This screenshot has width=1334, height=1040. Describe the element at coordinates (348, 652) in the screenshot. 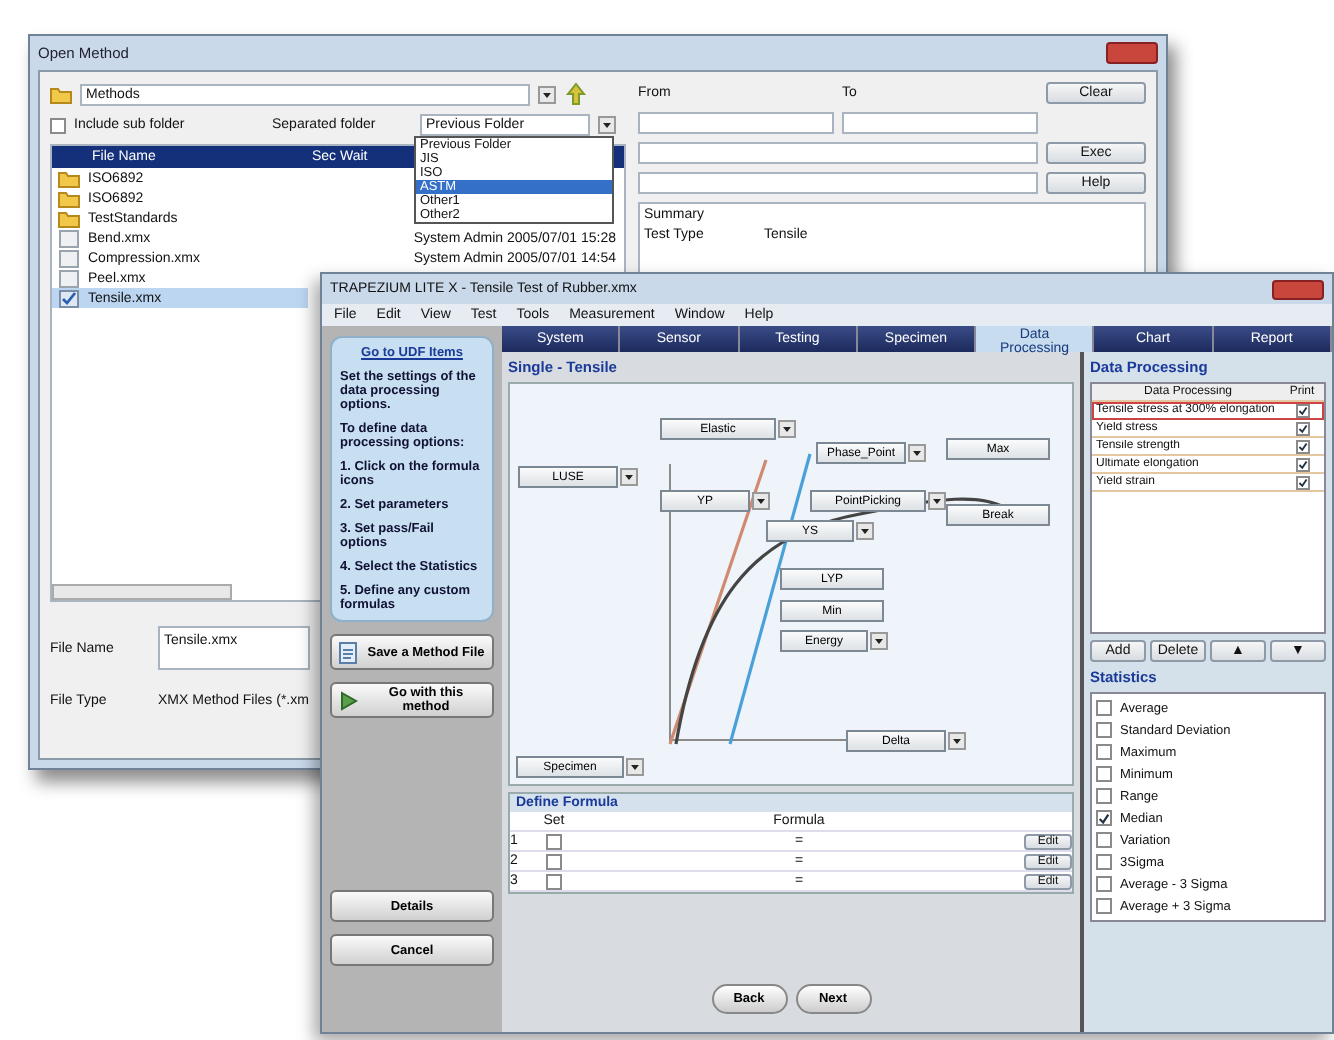

I see `document-icon` at that location.